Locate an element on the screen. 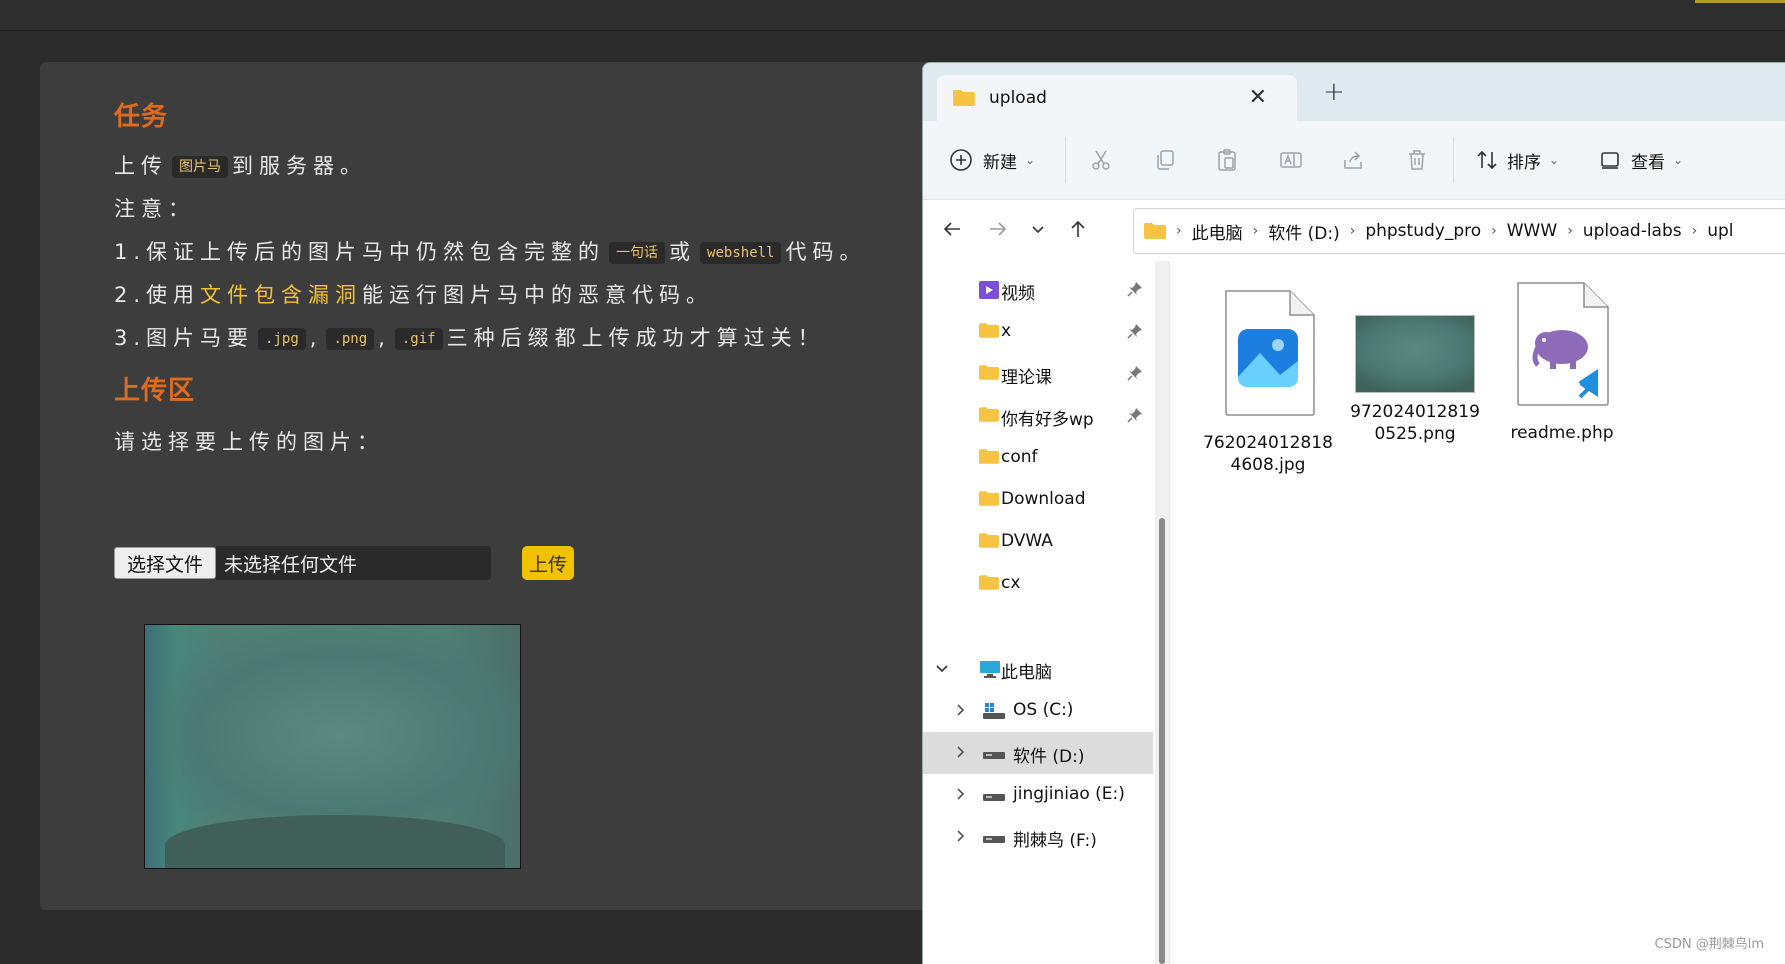 The image size is (1785, 964). sidebar-item-theory: 理论课 is located at coordinates (1038, 374).